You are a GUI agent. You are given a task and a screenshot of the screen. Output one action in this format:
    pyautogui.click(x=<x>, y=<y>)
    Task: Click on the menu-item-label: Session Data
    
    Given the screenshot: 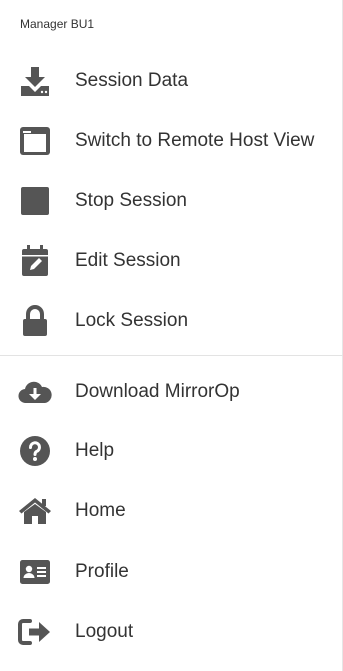 What is the action you would take?
    pyautogui.click(x=132, y=80)
    